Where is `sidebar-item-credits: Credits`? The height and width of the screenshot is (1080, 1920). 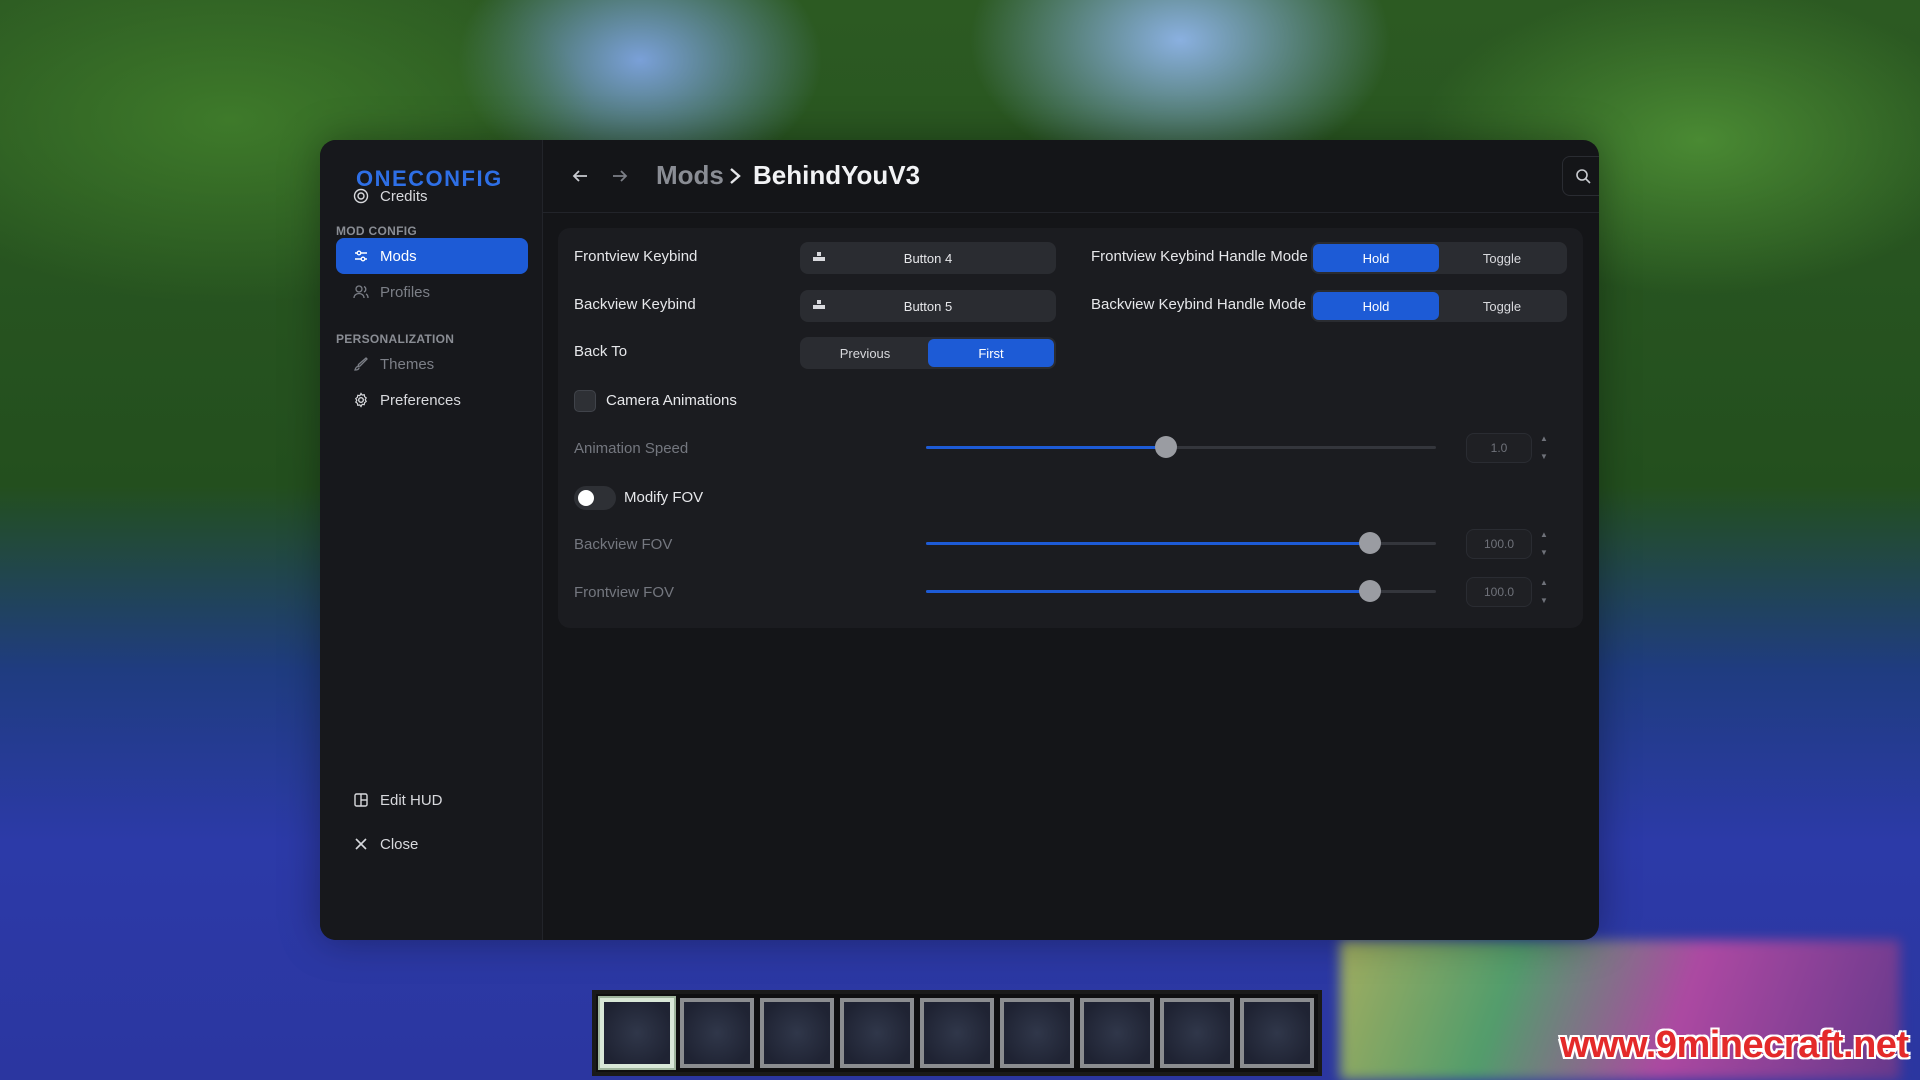 sidebar-item-credits: Credits is located at coordinates (432, 196).